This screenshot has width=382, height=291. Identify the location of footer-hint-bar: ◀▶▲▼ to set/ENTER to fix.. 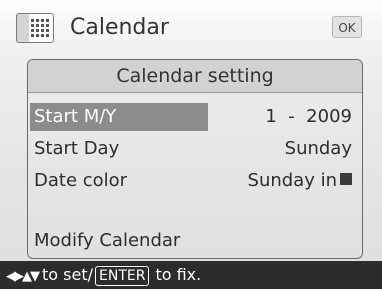
(191, 275).